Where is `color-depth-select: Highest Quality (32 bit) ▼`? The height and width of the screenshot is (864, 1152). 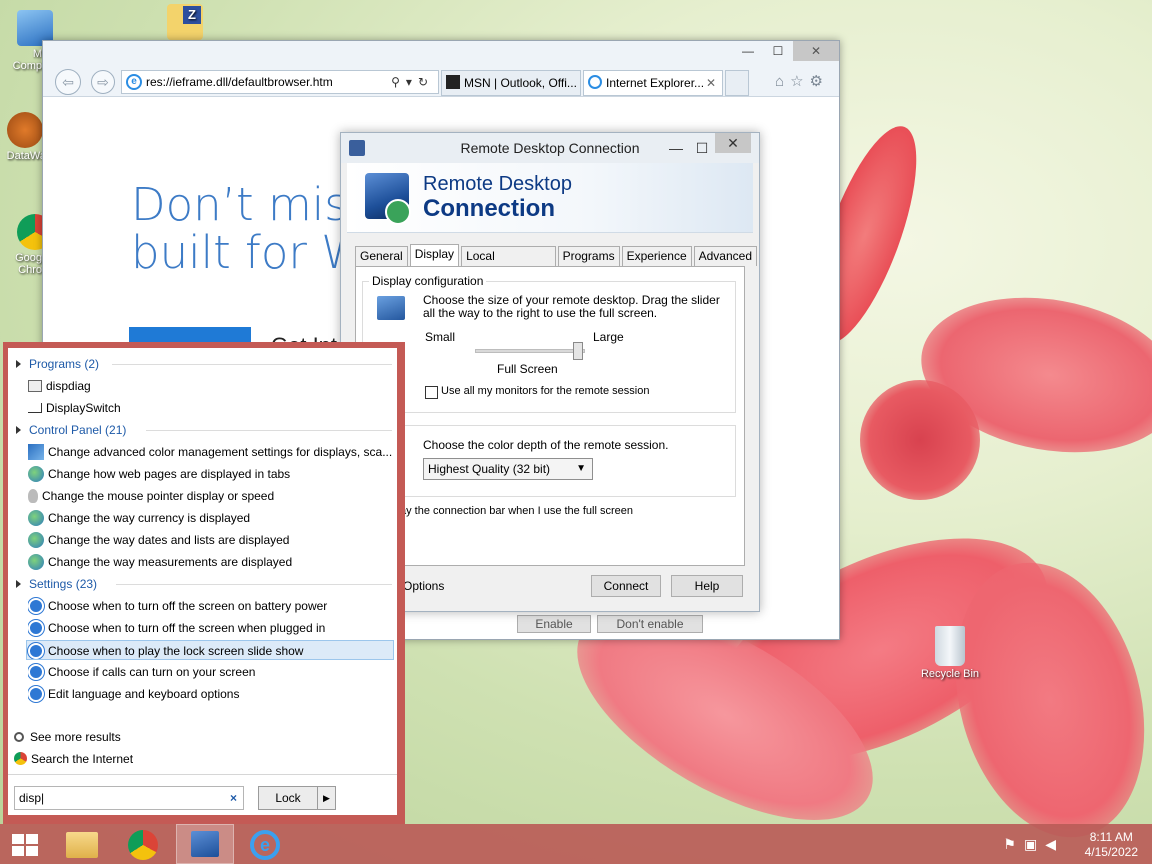 color-depth-select: Highest Quality (32 bit) ▼ is located at coordinates (508, 469).